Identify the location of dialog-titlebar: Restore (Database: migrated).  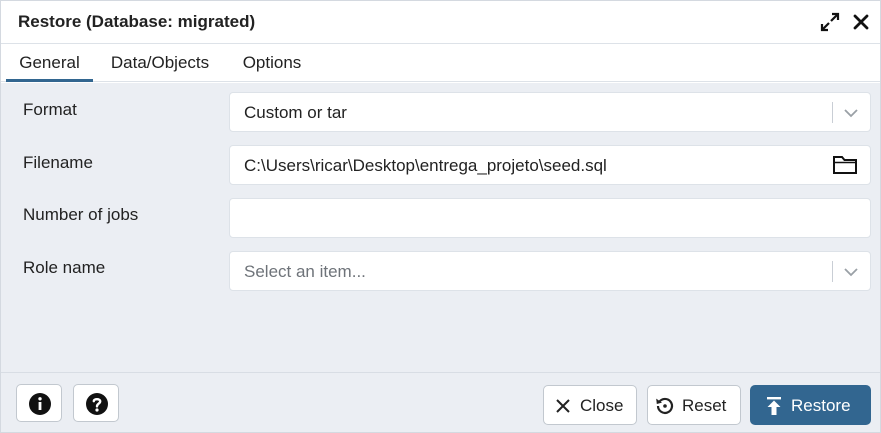
(440, 22).